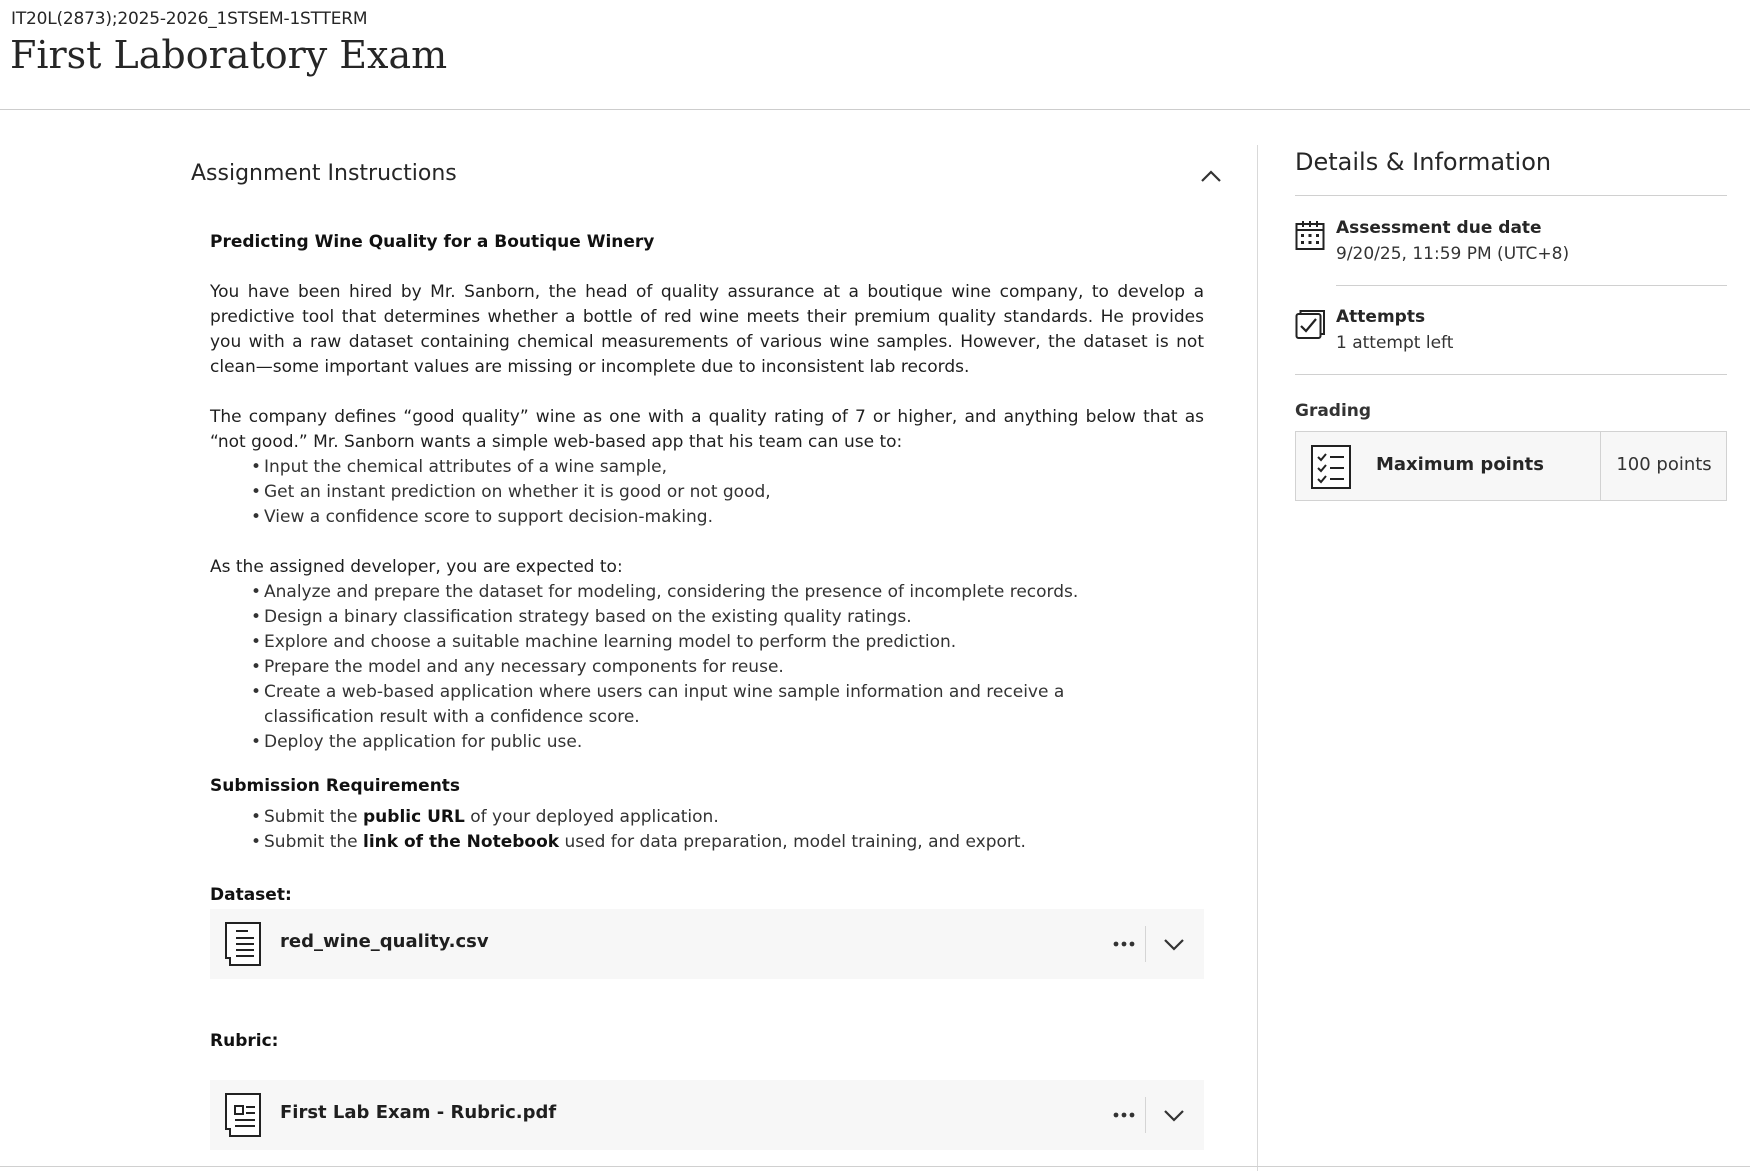 The width and height of the screenshot is (1750, 1171). What do you see at coordinates (189, 19) in the screenshot?
I see `course-code: IT20L(2873);2025-2026_1STSEM-1STTERM` at bounding box center [189, 19].